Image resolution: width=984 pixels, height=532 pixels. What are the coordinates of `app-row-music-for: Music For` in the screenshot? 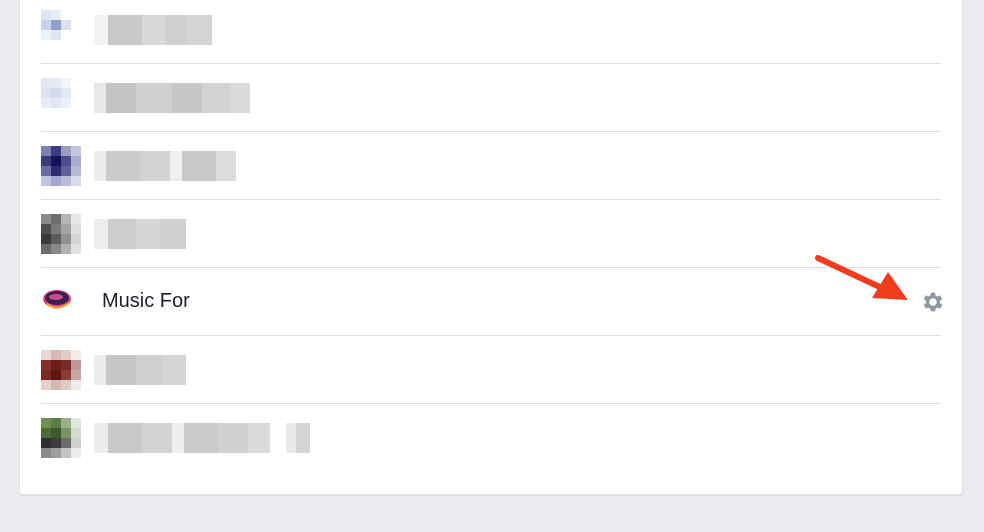 It's located at (492, 302).